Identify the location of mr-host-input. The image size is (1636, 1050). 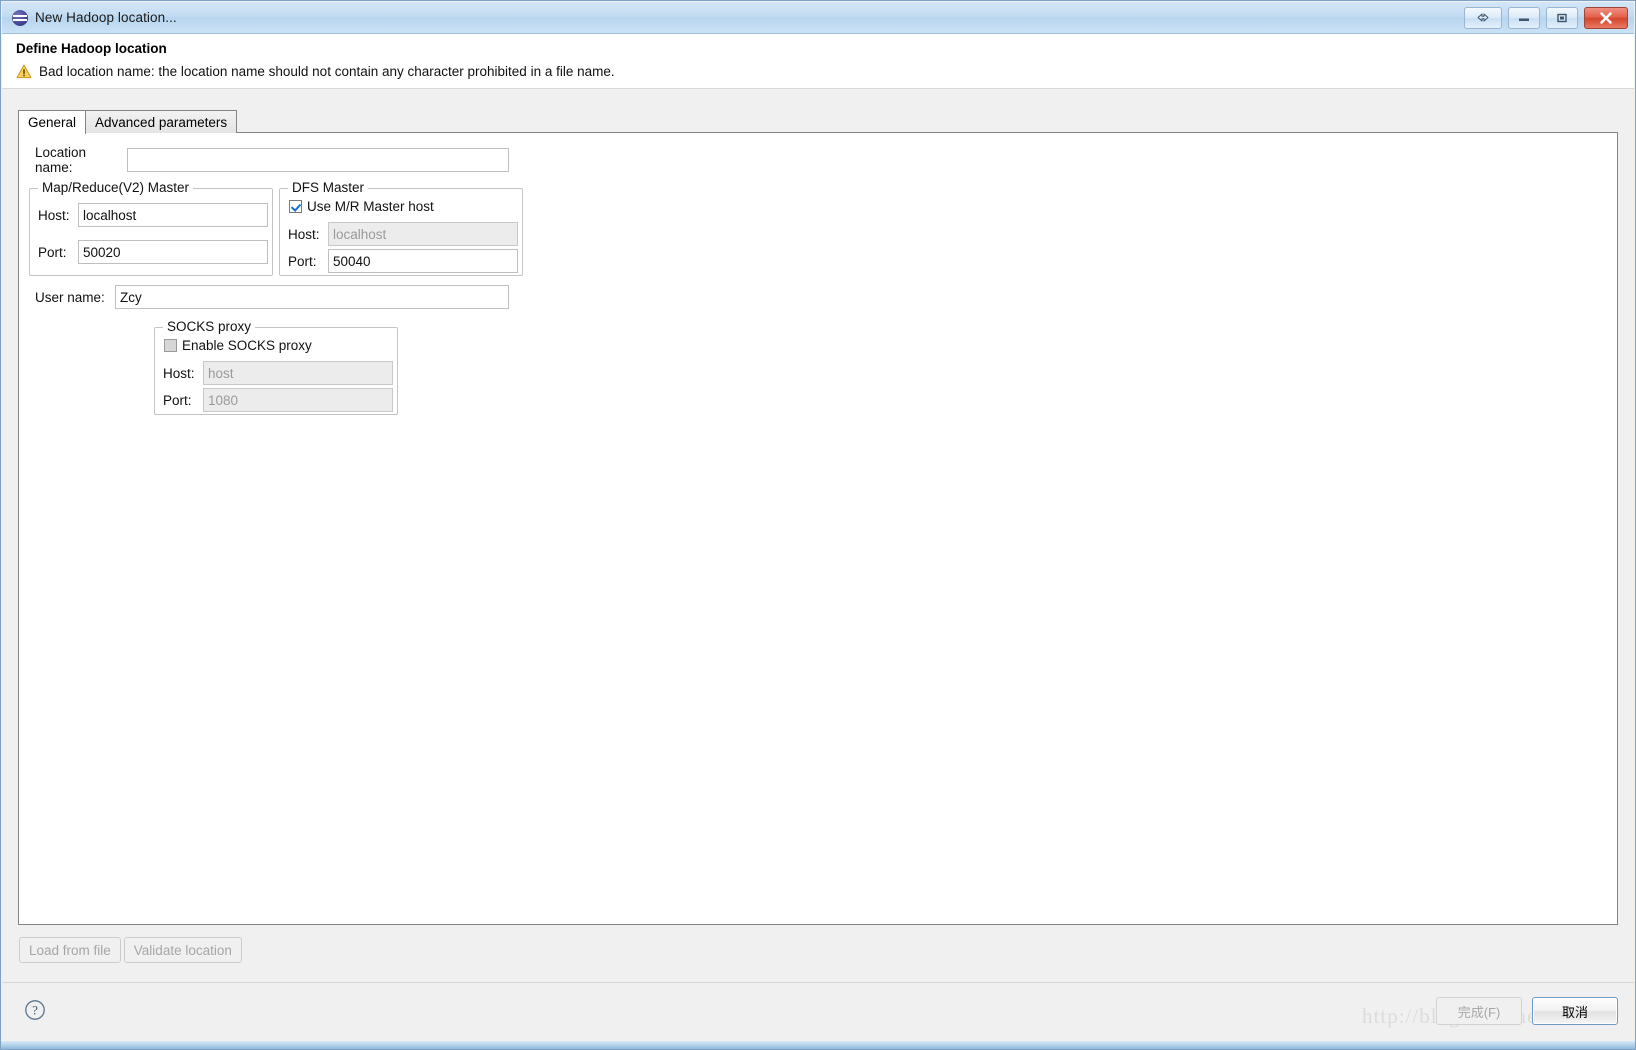
(173, 215).